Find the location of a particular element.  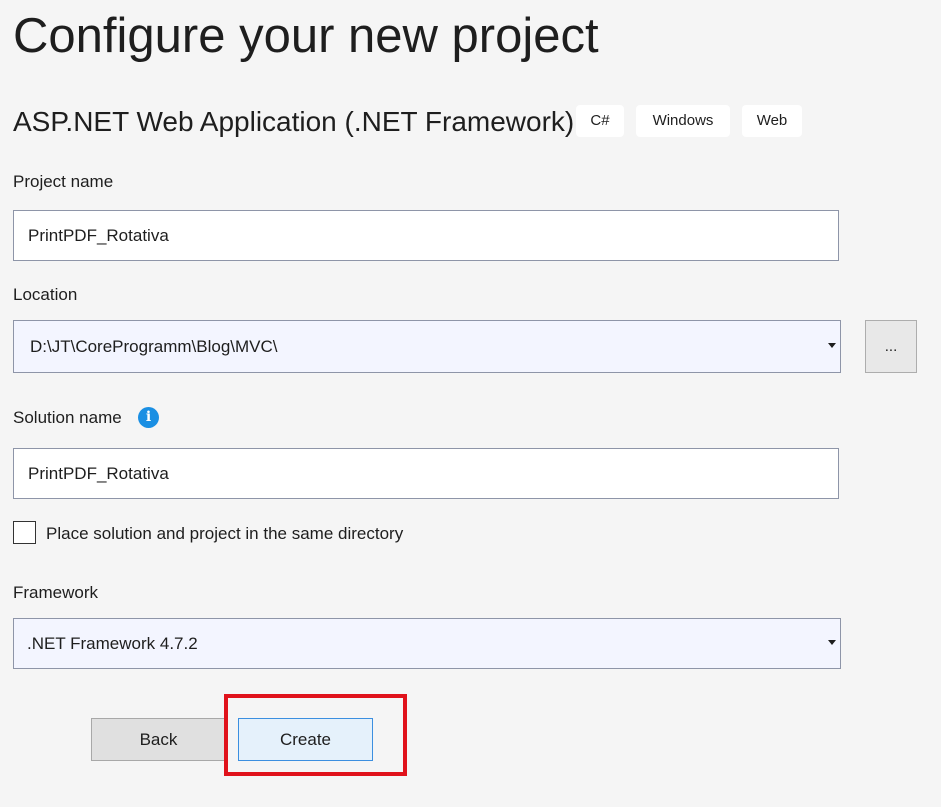

template-name: ASP.NET Web Application (.NET Framework) is located at coordinates (294, 121).